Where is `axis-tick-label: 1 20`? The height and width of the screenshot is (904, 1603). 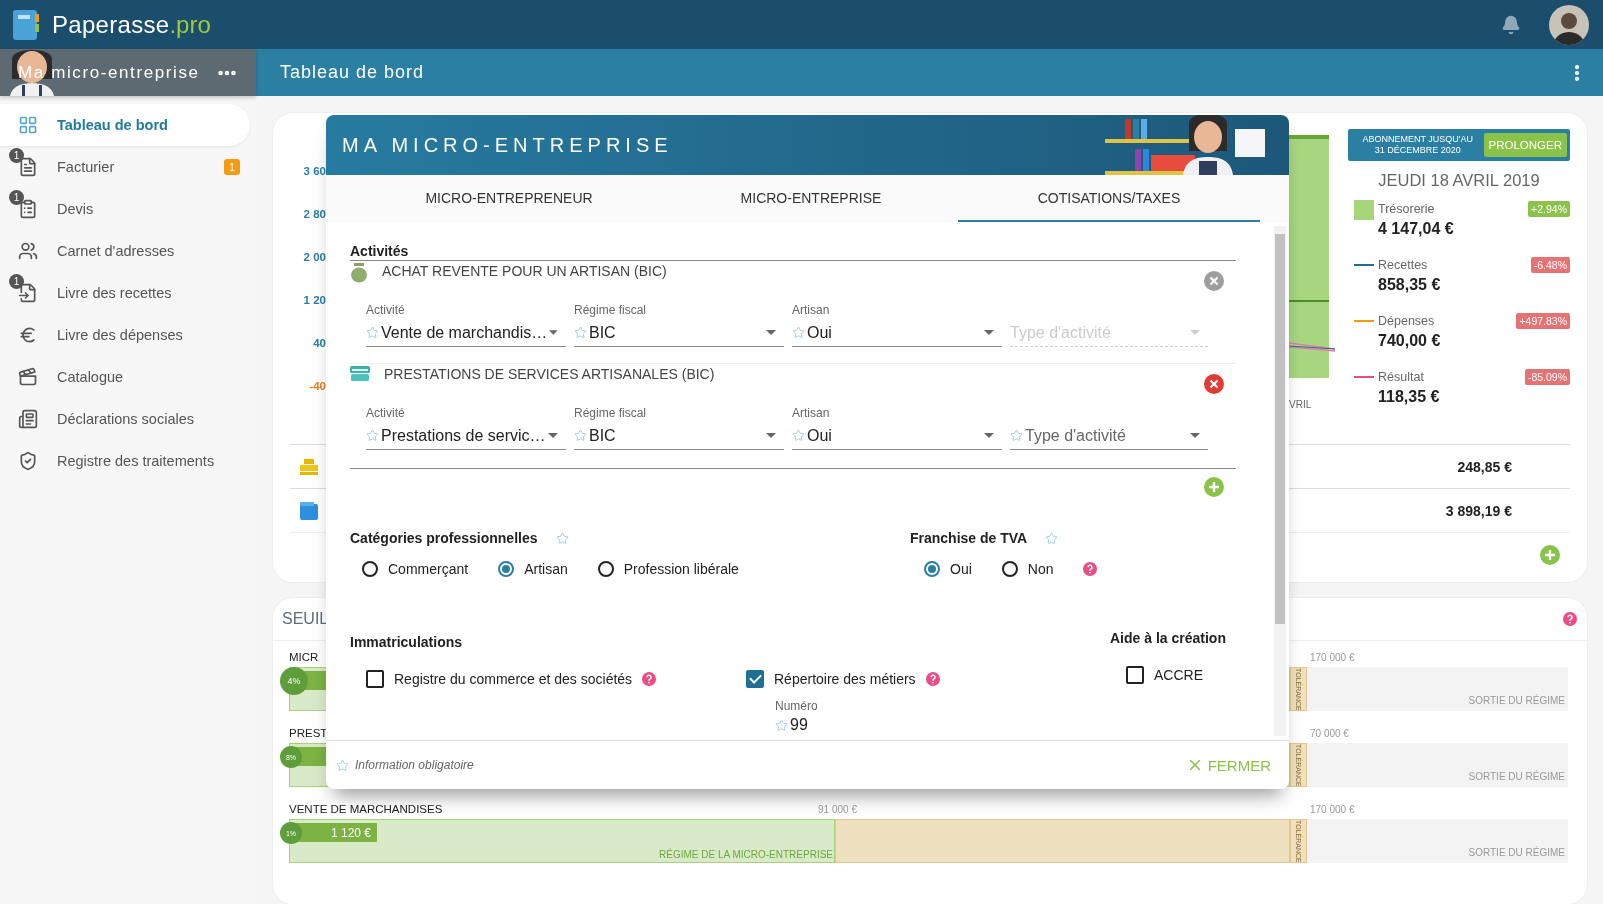 axis-tick-label: 1 20 is located at coordinates (314, 300).